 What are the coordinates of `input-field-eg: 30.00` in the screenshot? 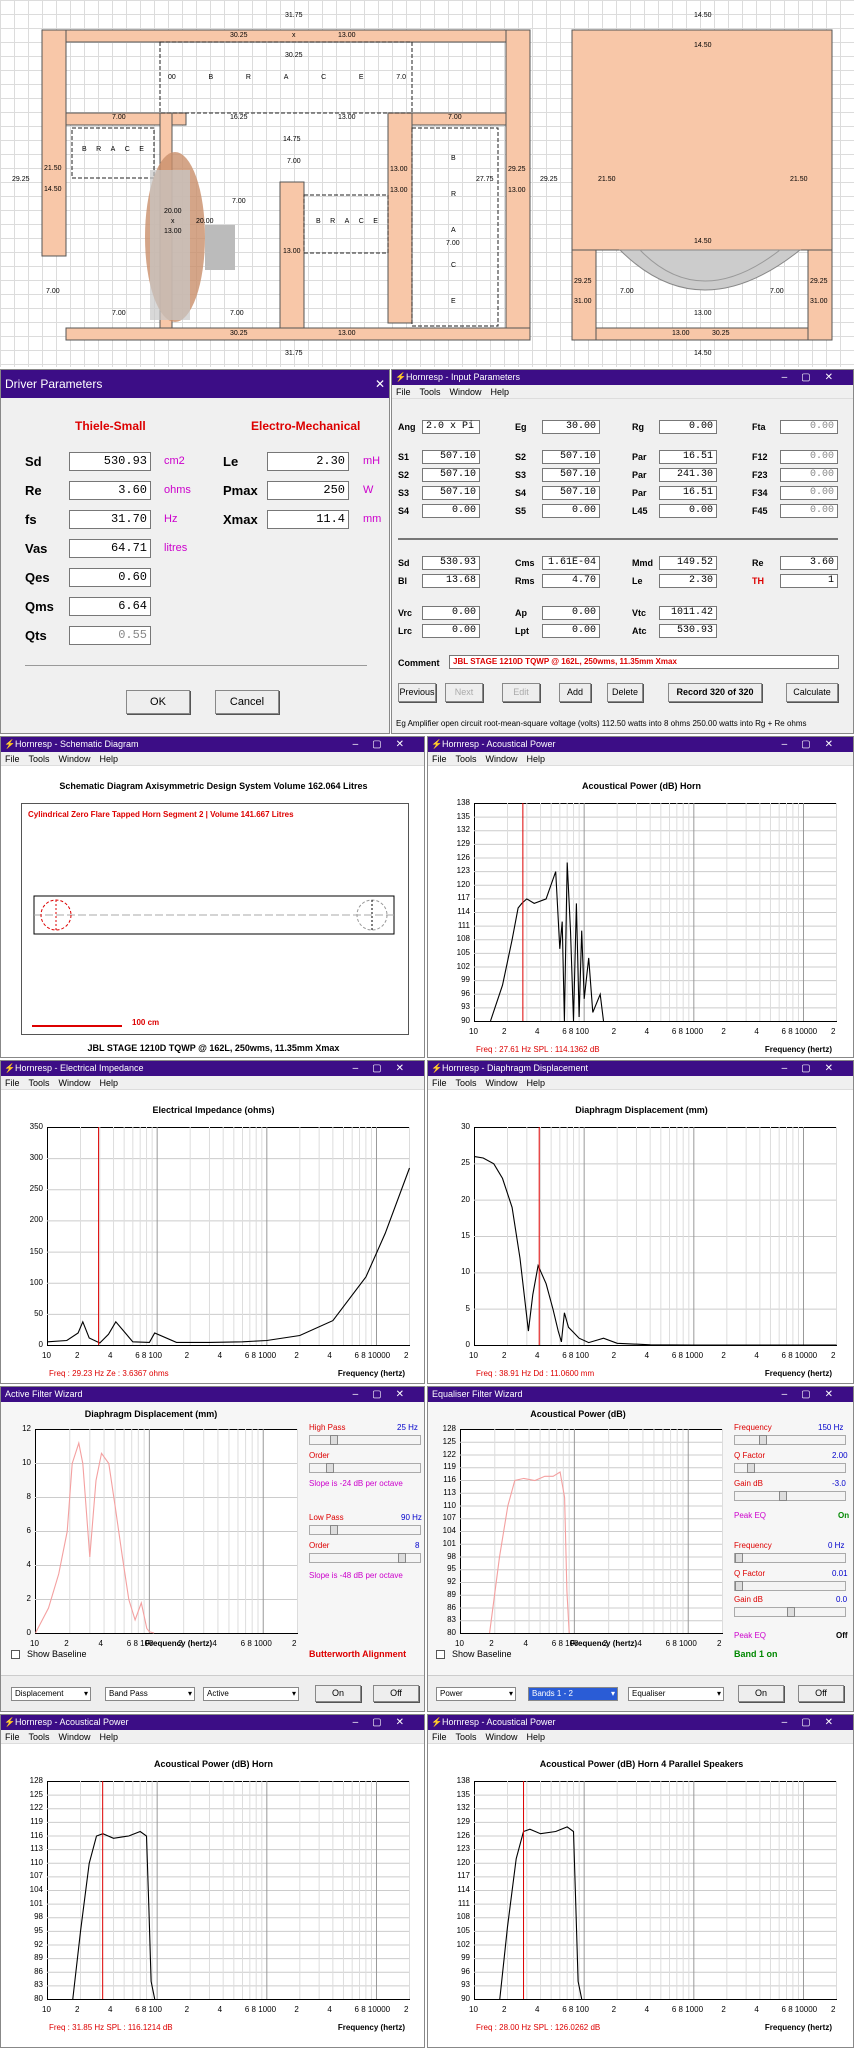 It's located at (571, 427).